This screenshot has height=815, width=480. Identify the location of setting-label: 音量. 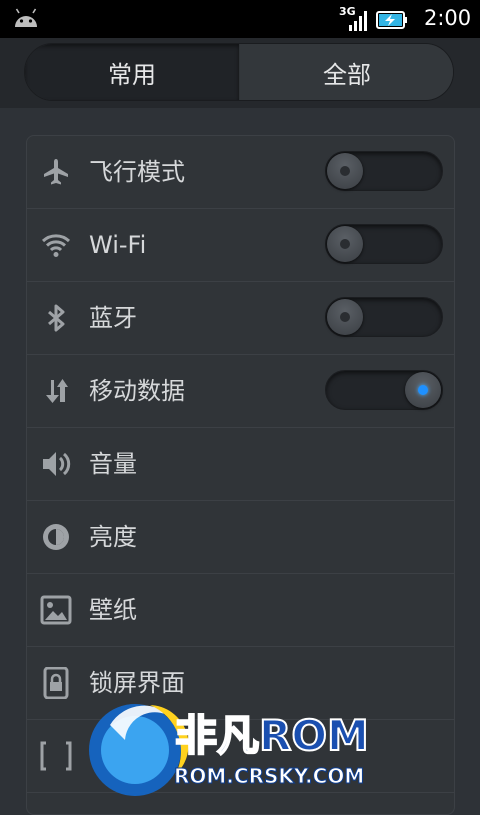
(113, 464).